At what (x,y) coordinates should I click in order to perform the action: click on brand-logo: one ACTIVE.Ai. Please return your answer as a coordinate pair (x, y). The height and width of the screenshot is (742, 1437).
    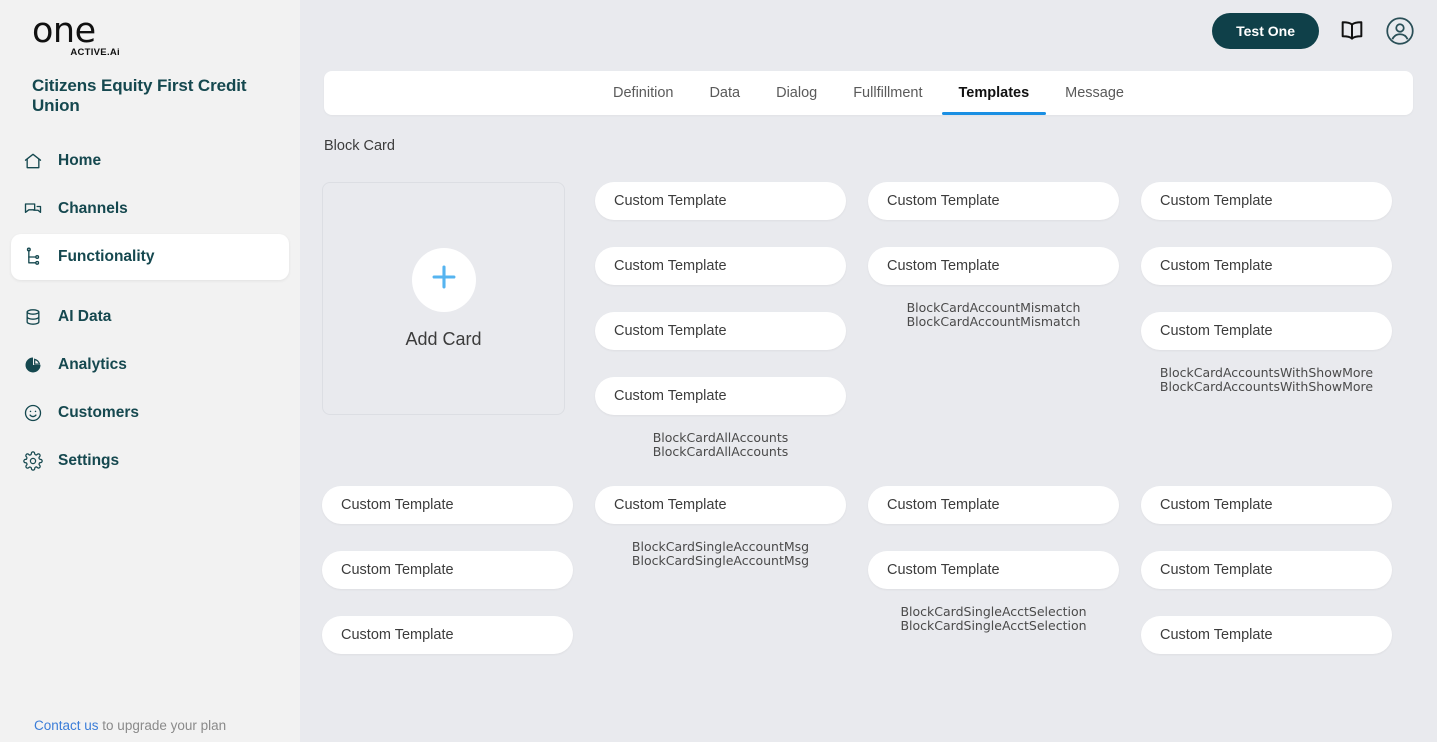
    Looking at the image, I should click on (150, 31).